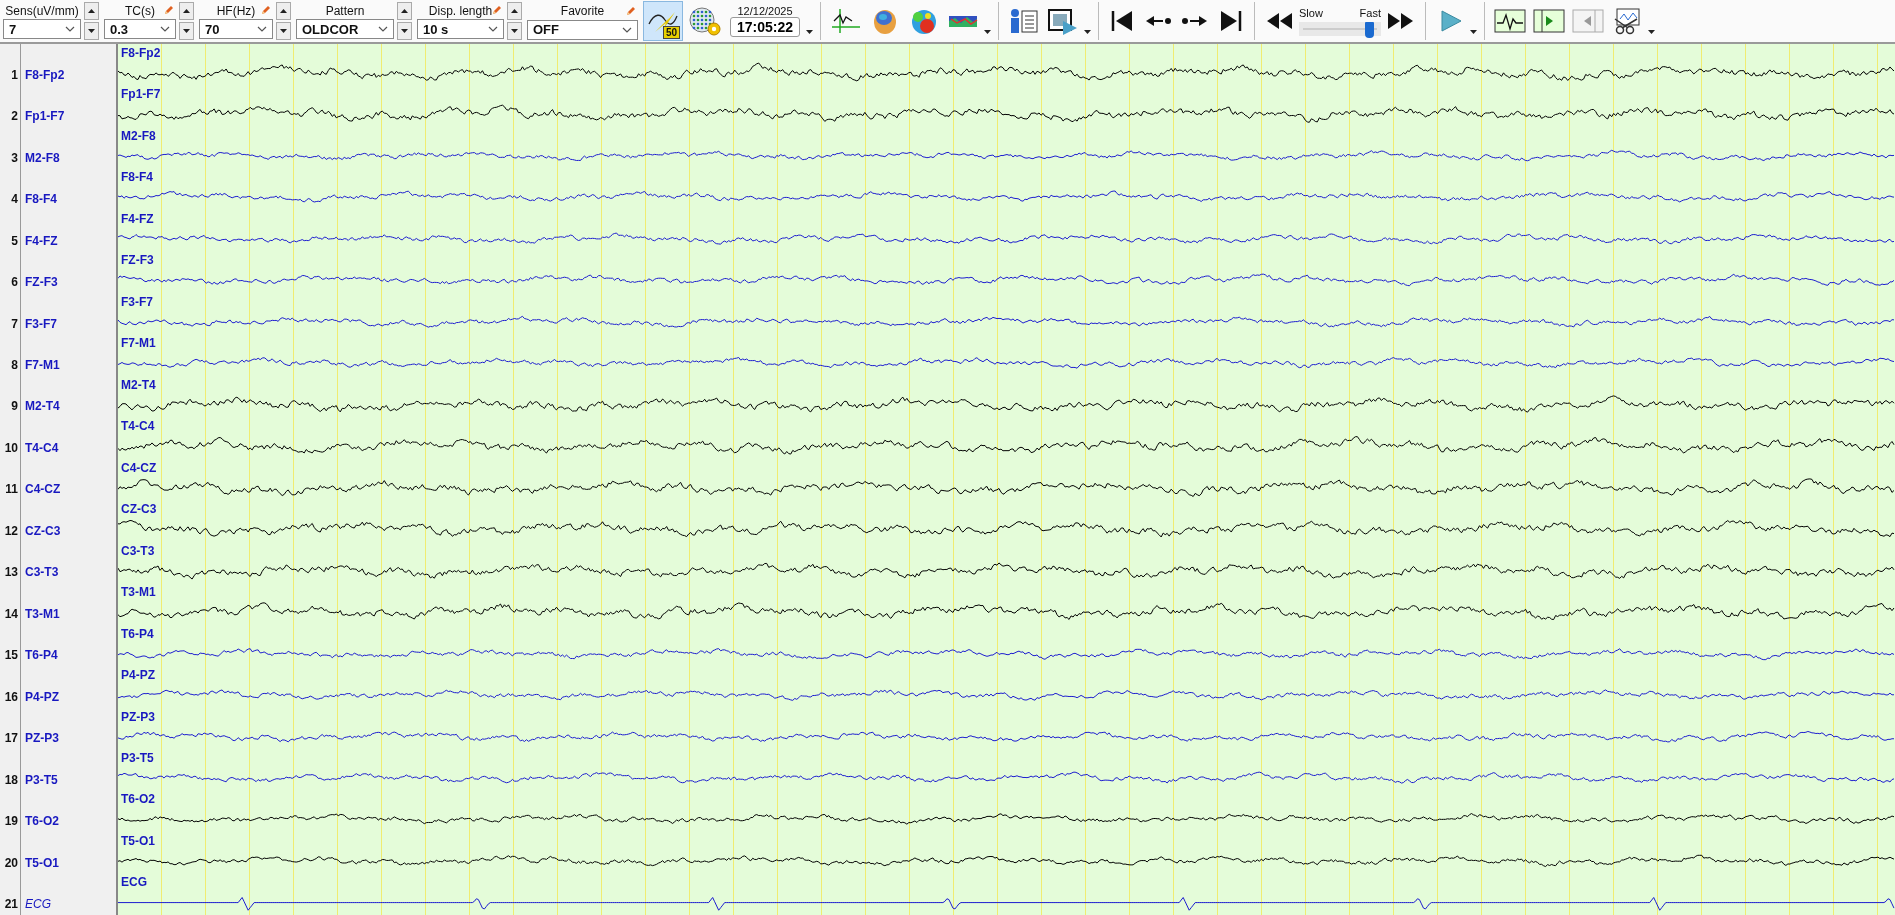 Image resolution: width=1895 pixels, height=915 pixels. What do you see at coordinates (38, 904) in the screenshot?
I see `channel-label: ECG` at bounding box center [38, 904].